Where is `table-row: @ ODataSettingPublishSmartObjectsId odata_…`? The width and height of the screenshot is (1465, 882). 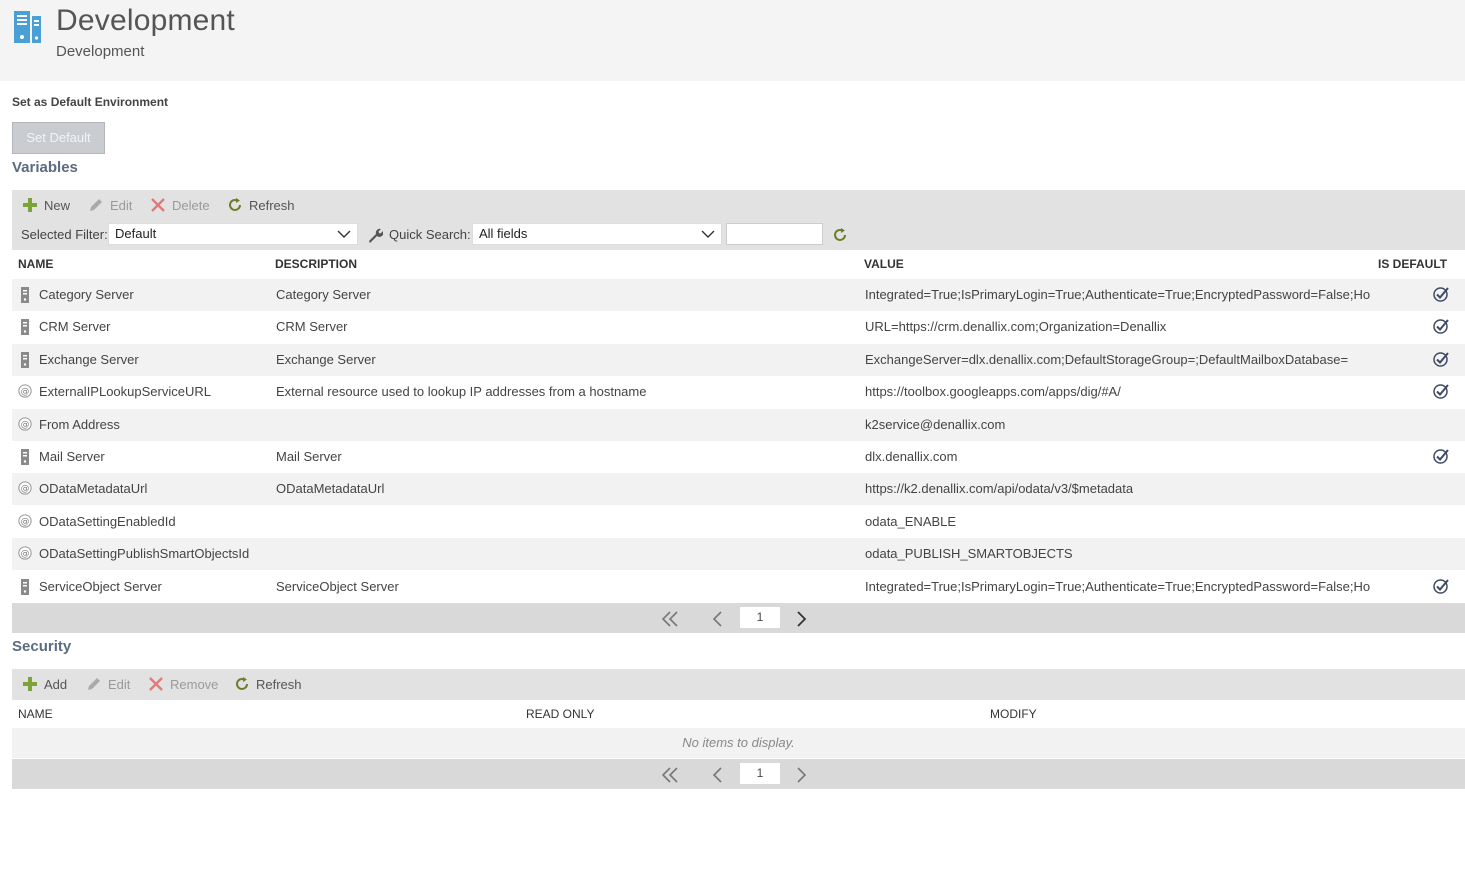 table-row: @ ODataSettingPublishSmartObjectsId odata_… is located at coordinates (738, 554).